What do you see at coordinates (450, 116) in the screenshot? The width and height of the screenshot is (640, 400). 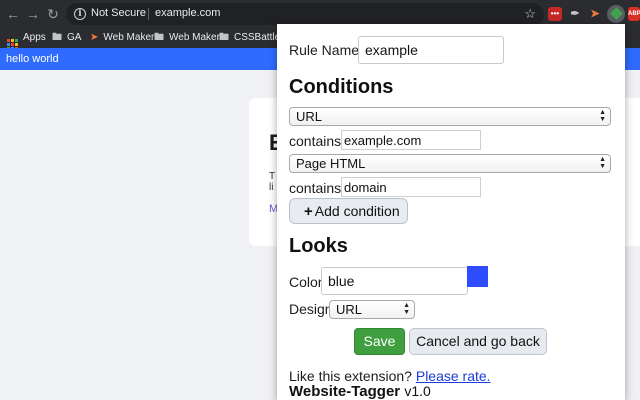 I see `condition-type-select: URL ▲ ▼` at bounding box center [450, 116].